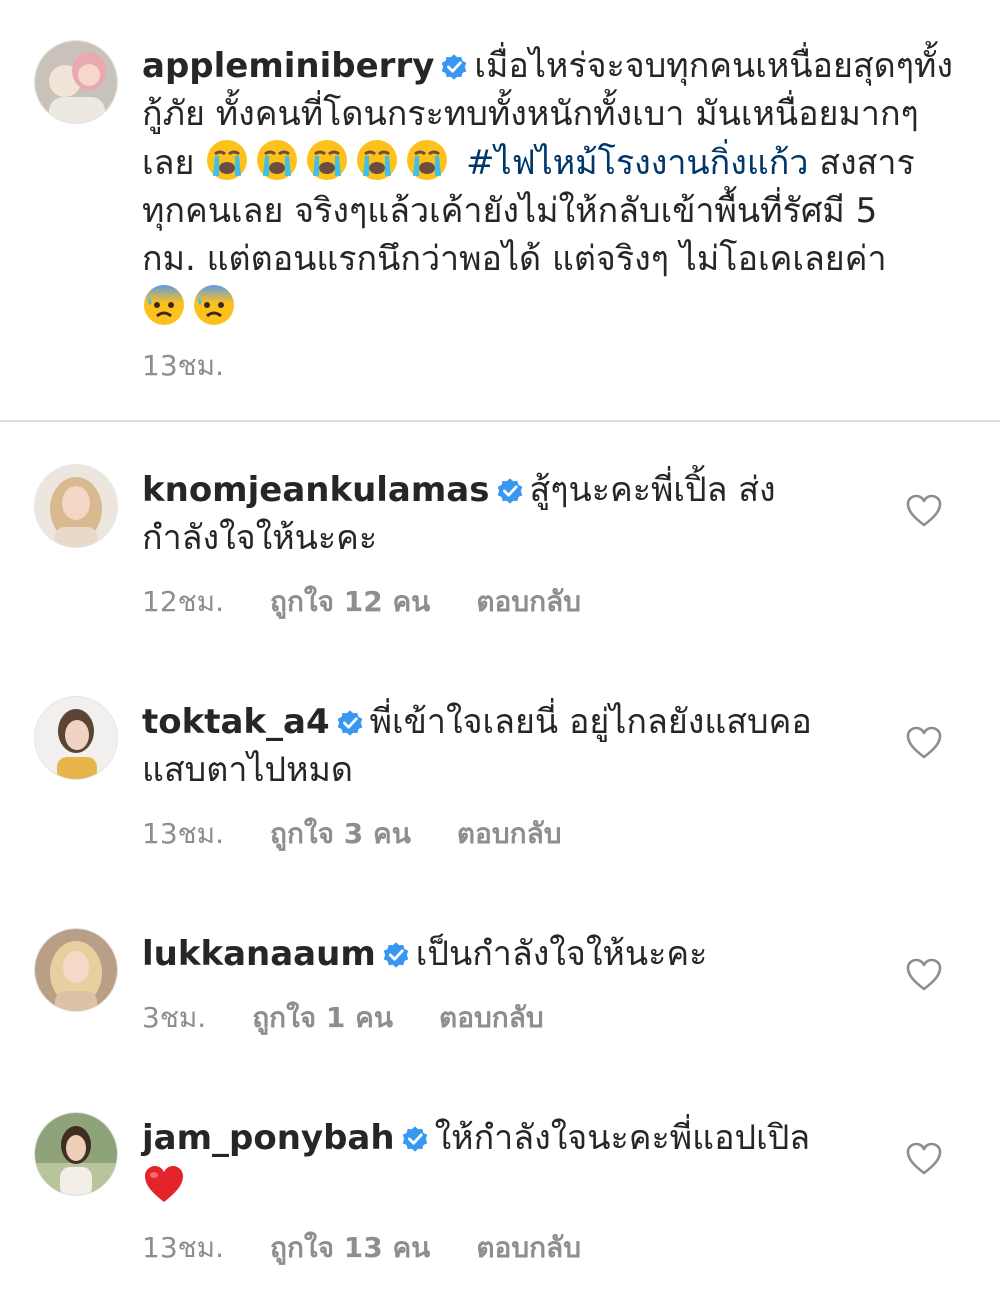 This screenshot has height=1302, width=1000. Describe the element at coordinates (713, 66) in the screenshot. I see `caption-line-1: เมื่อไหร่จะจบทุกคนเหนื่อยสุดๆทั้ง` at that location.